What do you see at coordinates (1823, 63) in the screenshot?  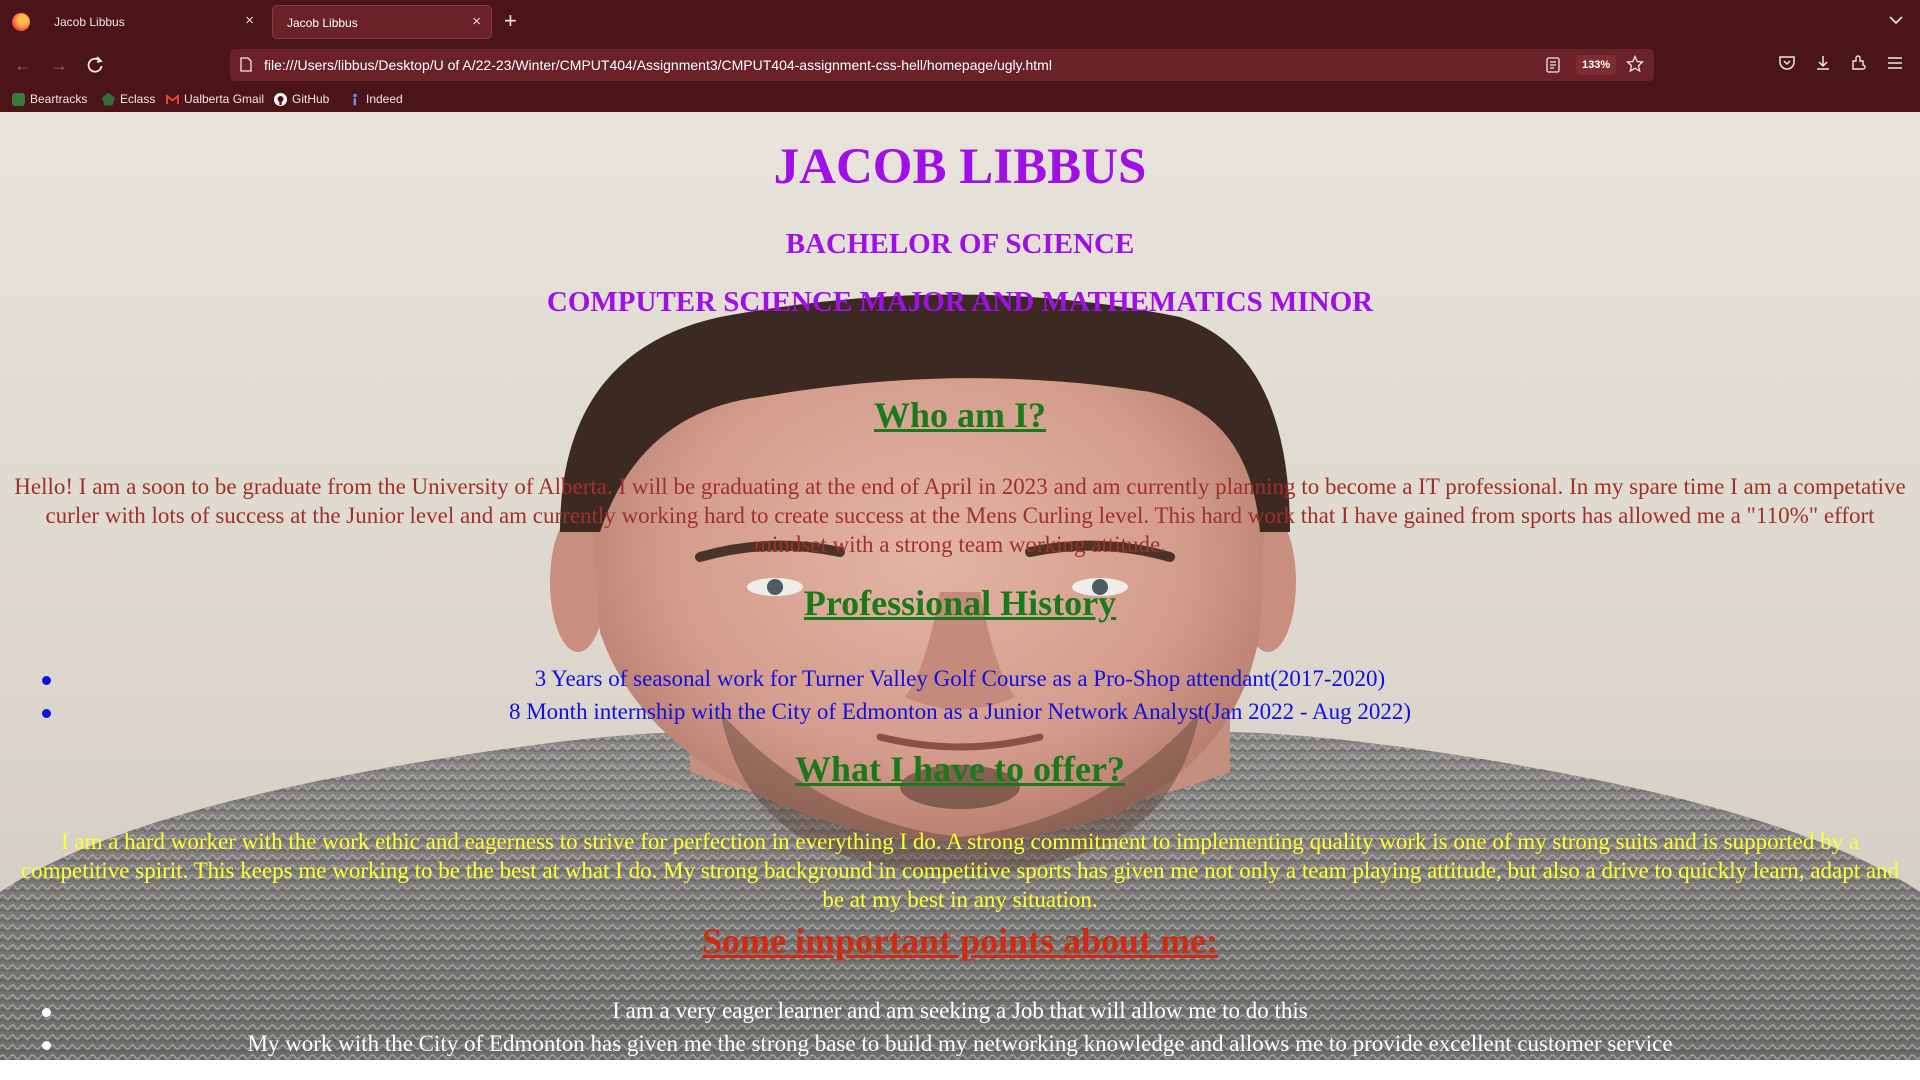 I see `downloads-icon` at bounding box center [1823, 63].